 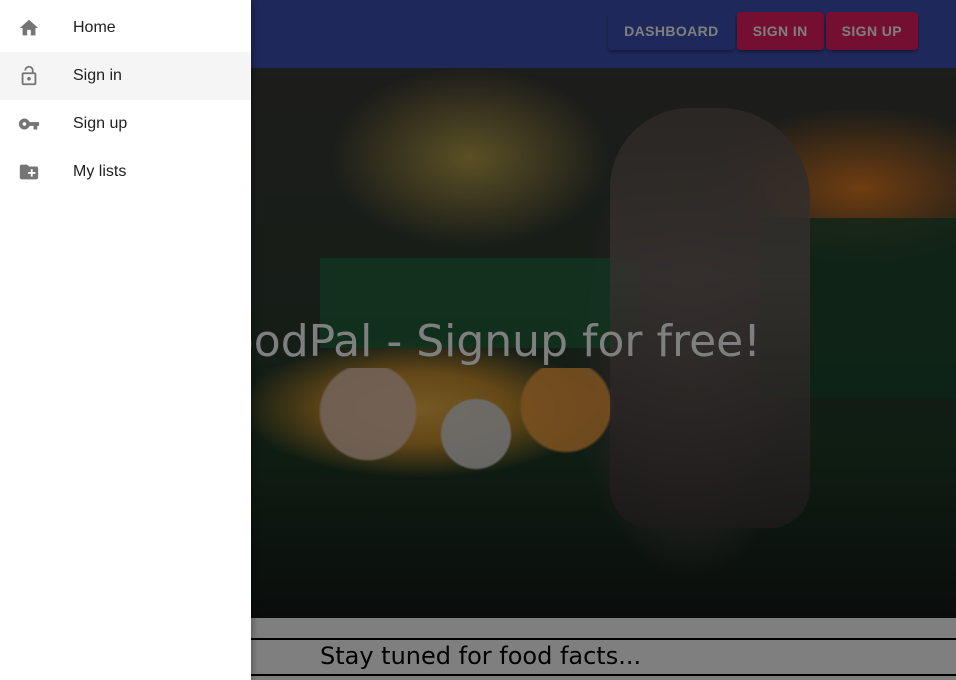 I want to click on drawer-item-label: My lists, so click(x=100, y=171).